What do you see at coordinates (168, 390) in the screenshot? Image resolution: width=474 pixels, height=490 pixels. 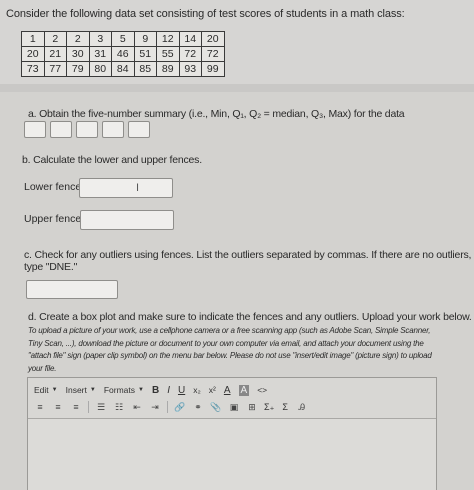 I see `italic-button: I` at bounding box center [168, 390].